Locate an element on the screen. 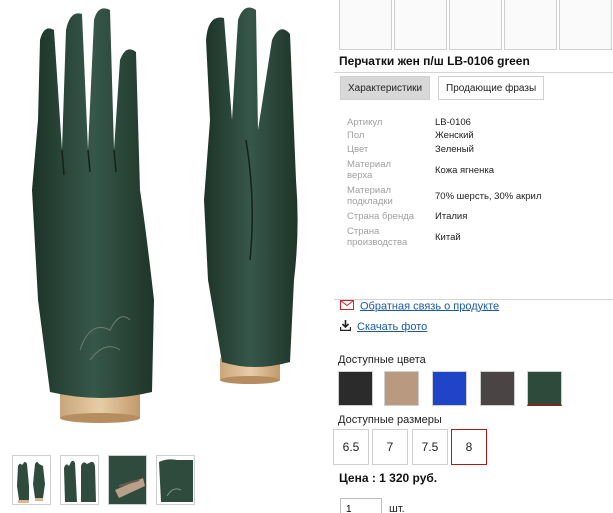  glove-detail-thumbnail is located at coordinates (127, 480).